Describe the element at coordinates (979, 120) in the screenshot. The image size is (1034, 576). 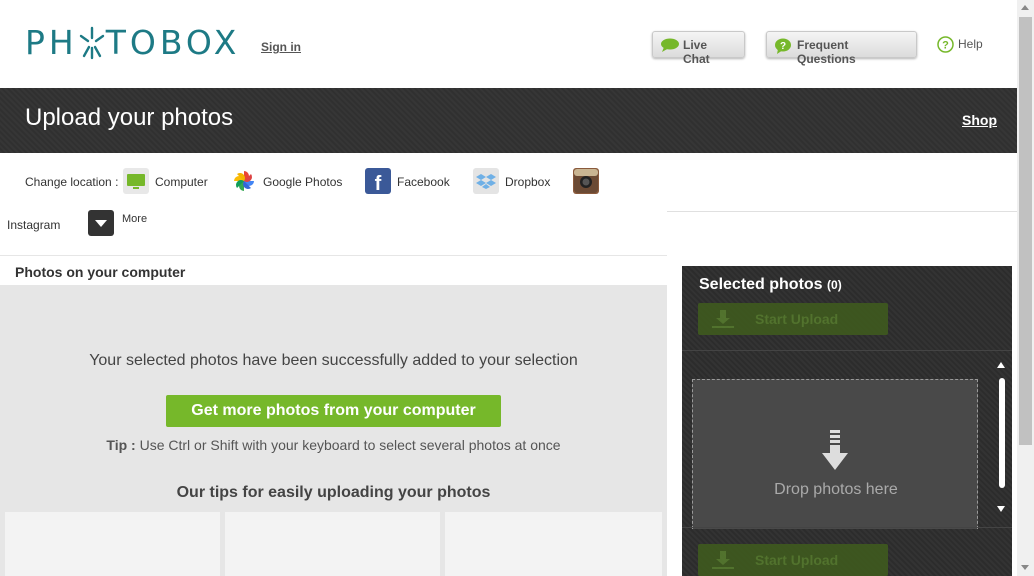
I see `shop-link: Shop` at that location.